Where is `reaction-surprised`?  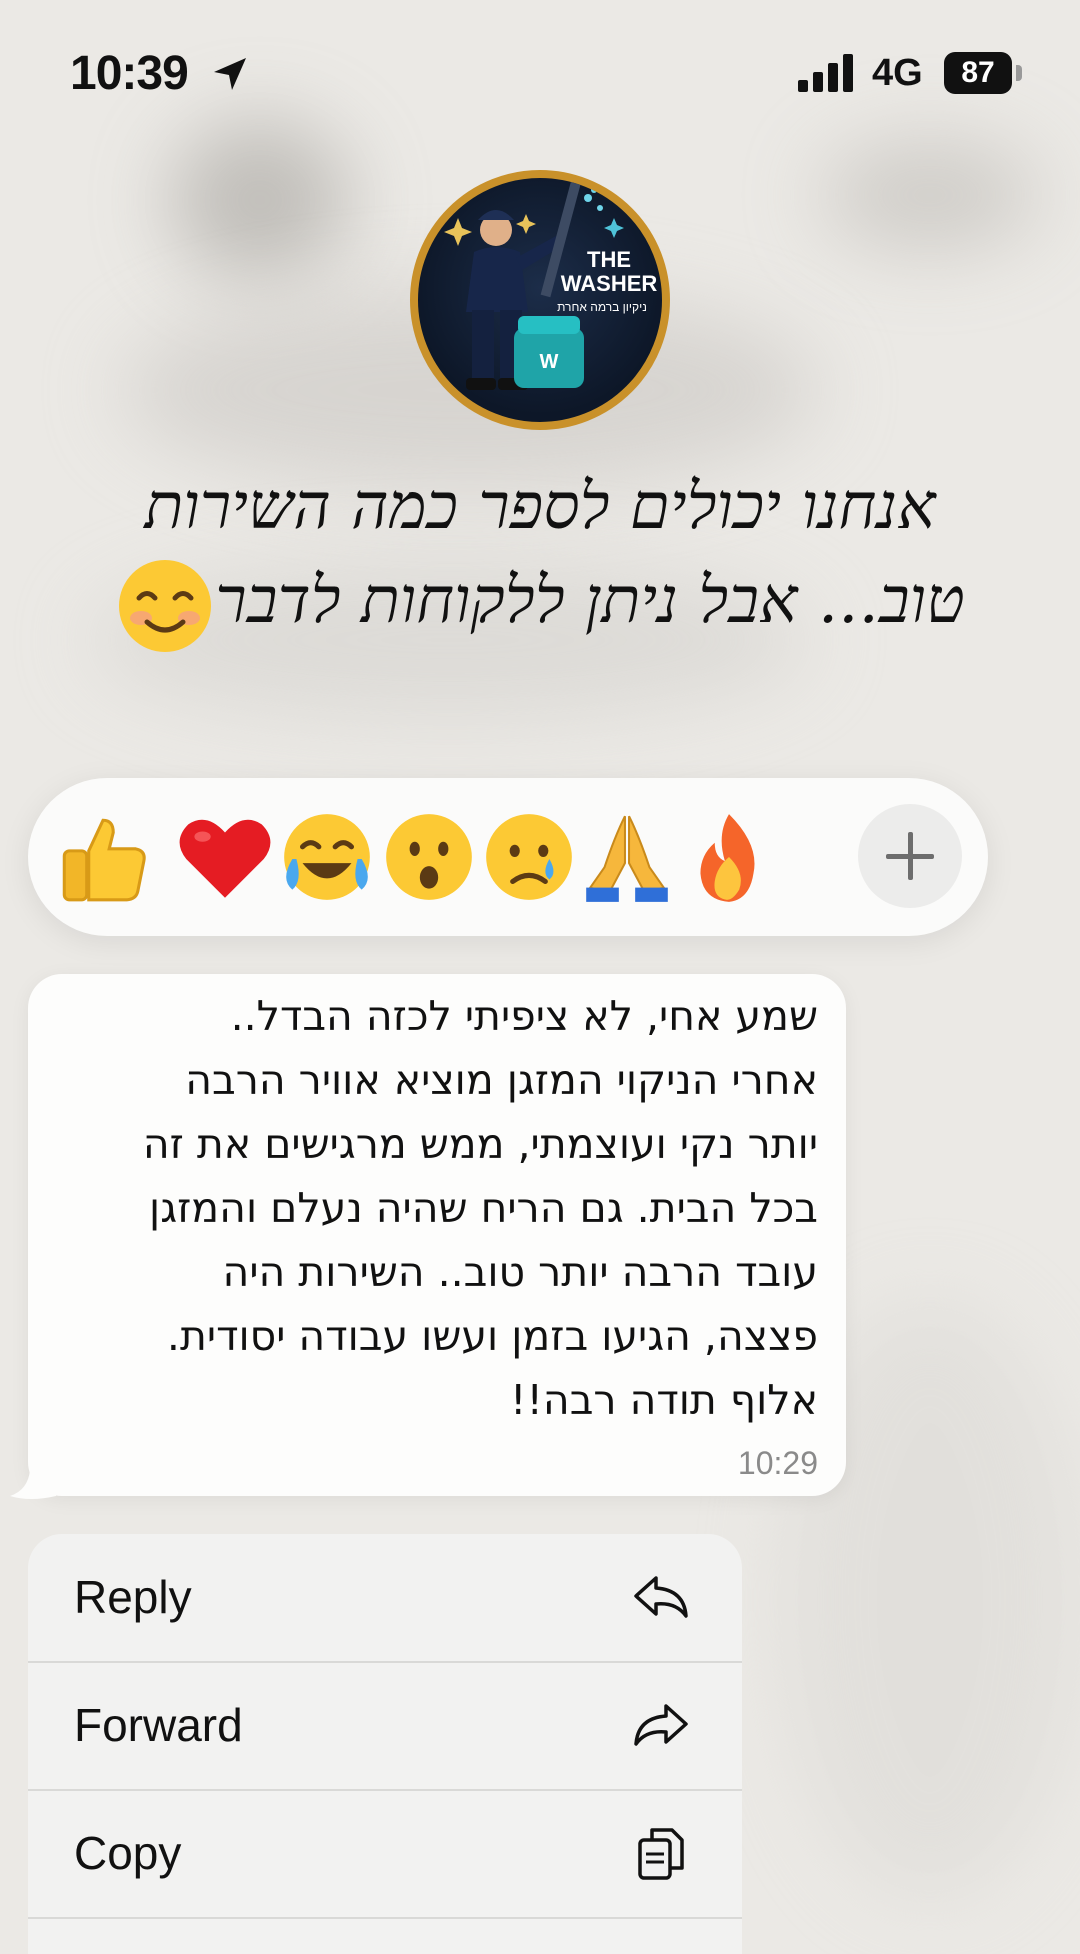
reaction-surprised is located at coordinates (429, 857).